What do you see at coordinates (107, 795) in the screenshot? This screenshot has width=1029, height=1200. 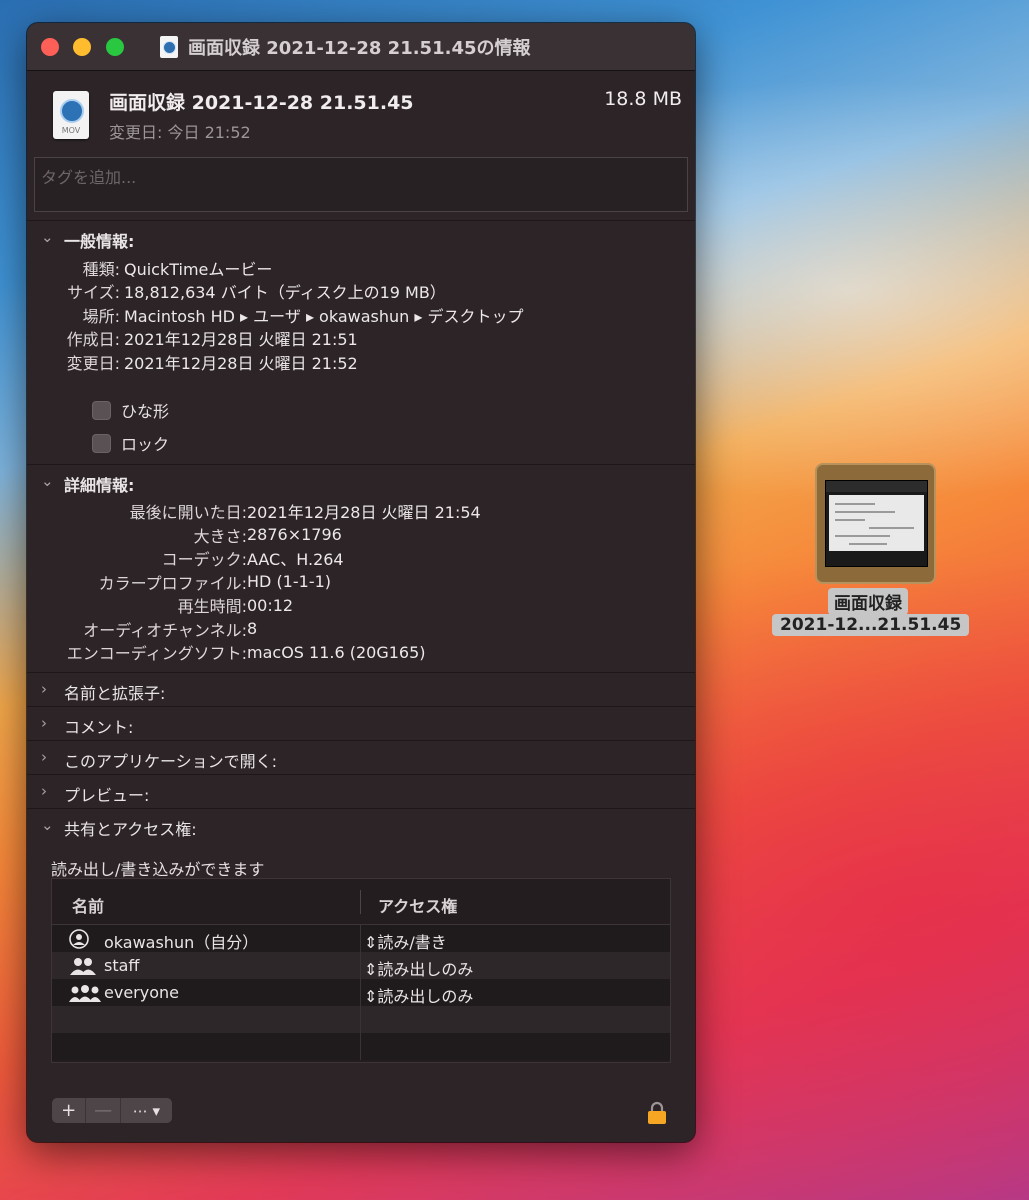 I see `section-title: プレビュー:` at bounding box center [107, 795].